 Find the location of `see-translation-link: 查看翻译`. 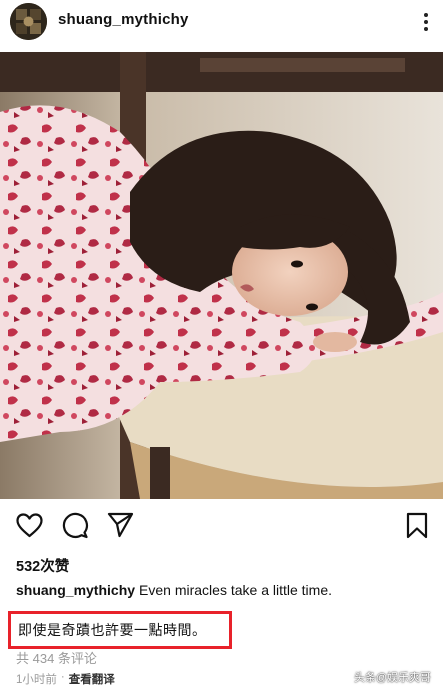

see-translation-link: 查看翻译 is located at coordinates (92, 679).